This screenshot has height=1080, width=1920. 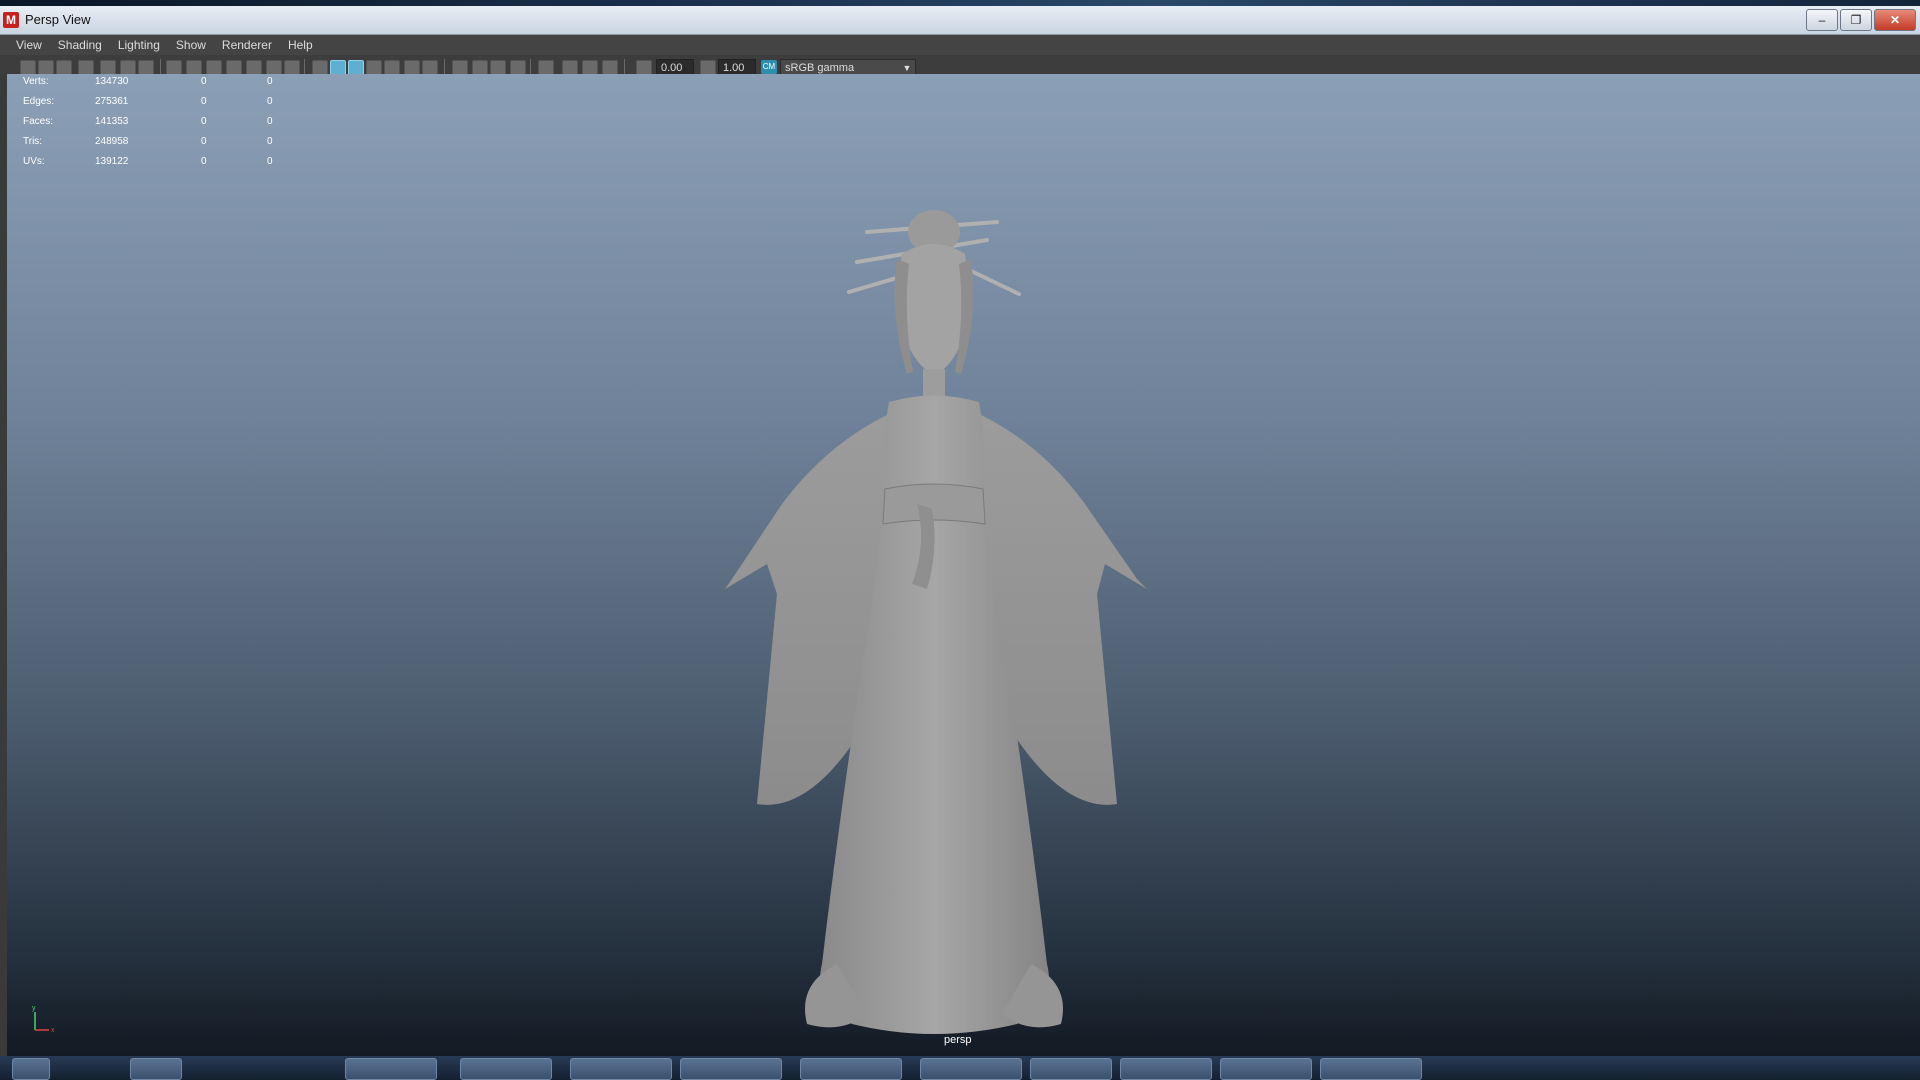 I want to click on hud-label: Verts:, so click(x=36, y=81).